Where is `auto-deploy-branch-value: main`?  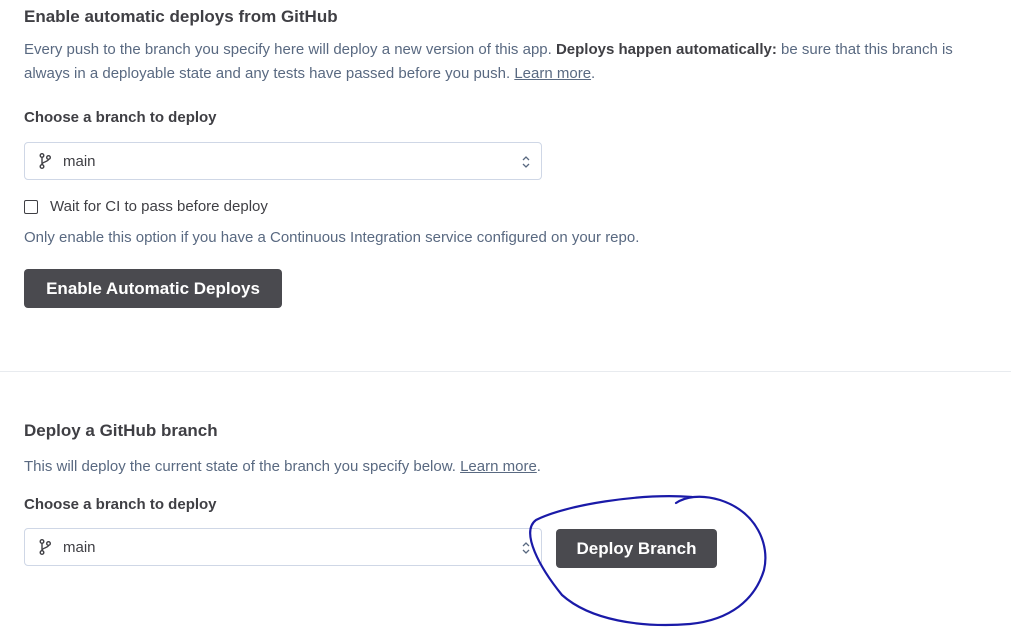 auto-deploy-branch-value: main is located at coordinates (79, 161).